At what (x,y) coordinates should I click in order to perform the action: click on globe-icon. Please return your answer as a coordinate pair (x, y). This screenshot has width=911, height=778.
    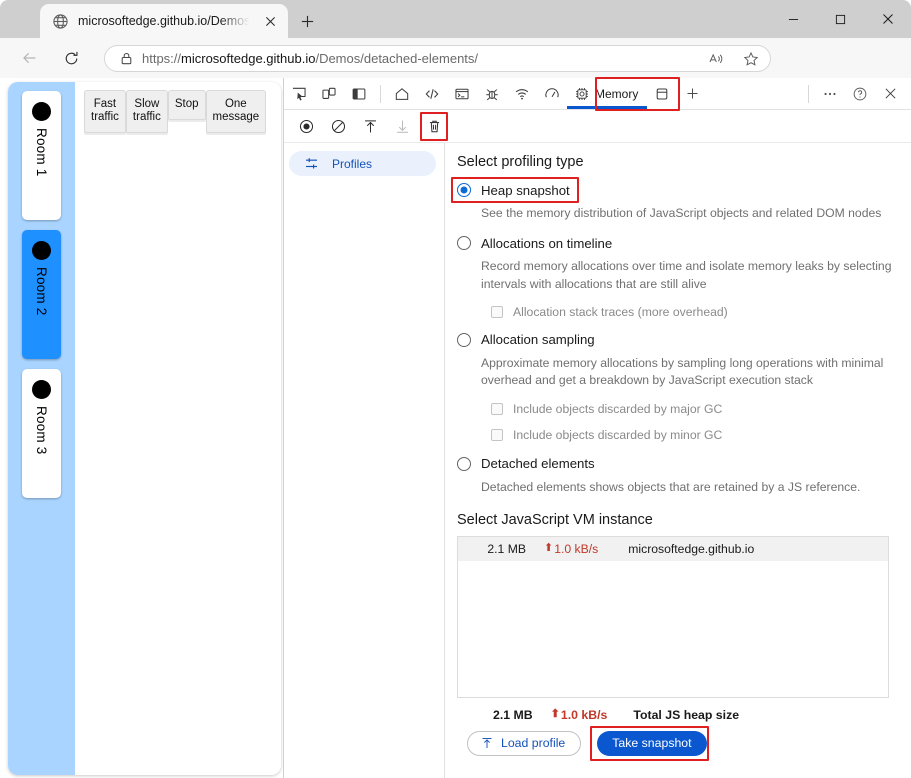
    Looking at the image, I should click on (60, 21).